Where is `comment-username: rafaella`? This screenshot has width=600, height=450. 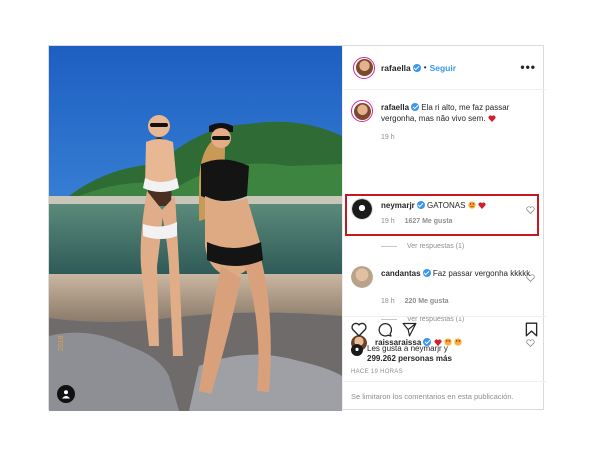 comment-username: rafaella is located at coordinates (395, 107).